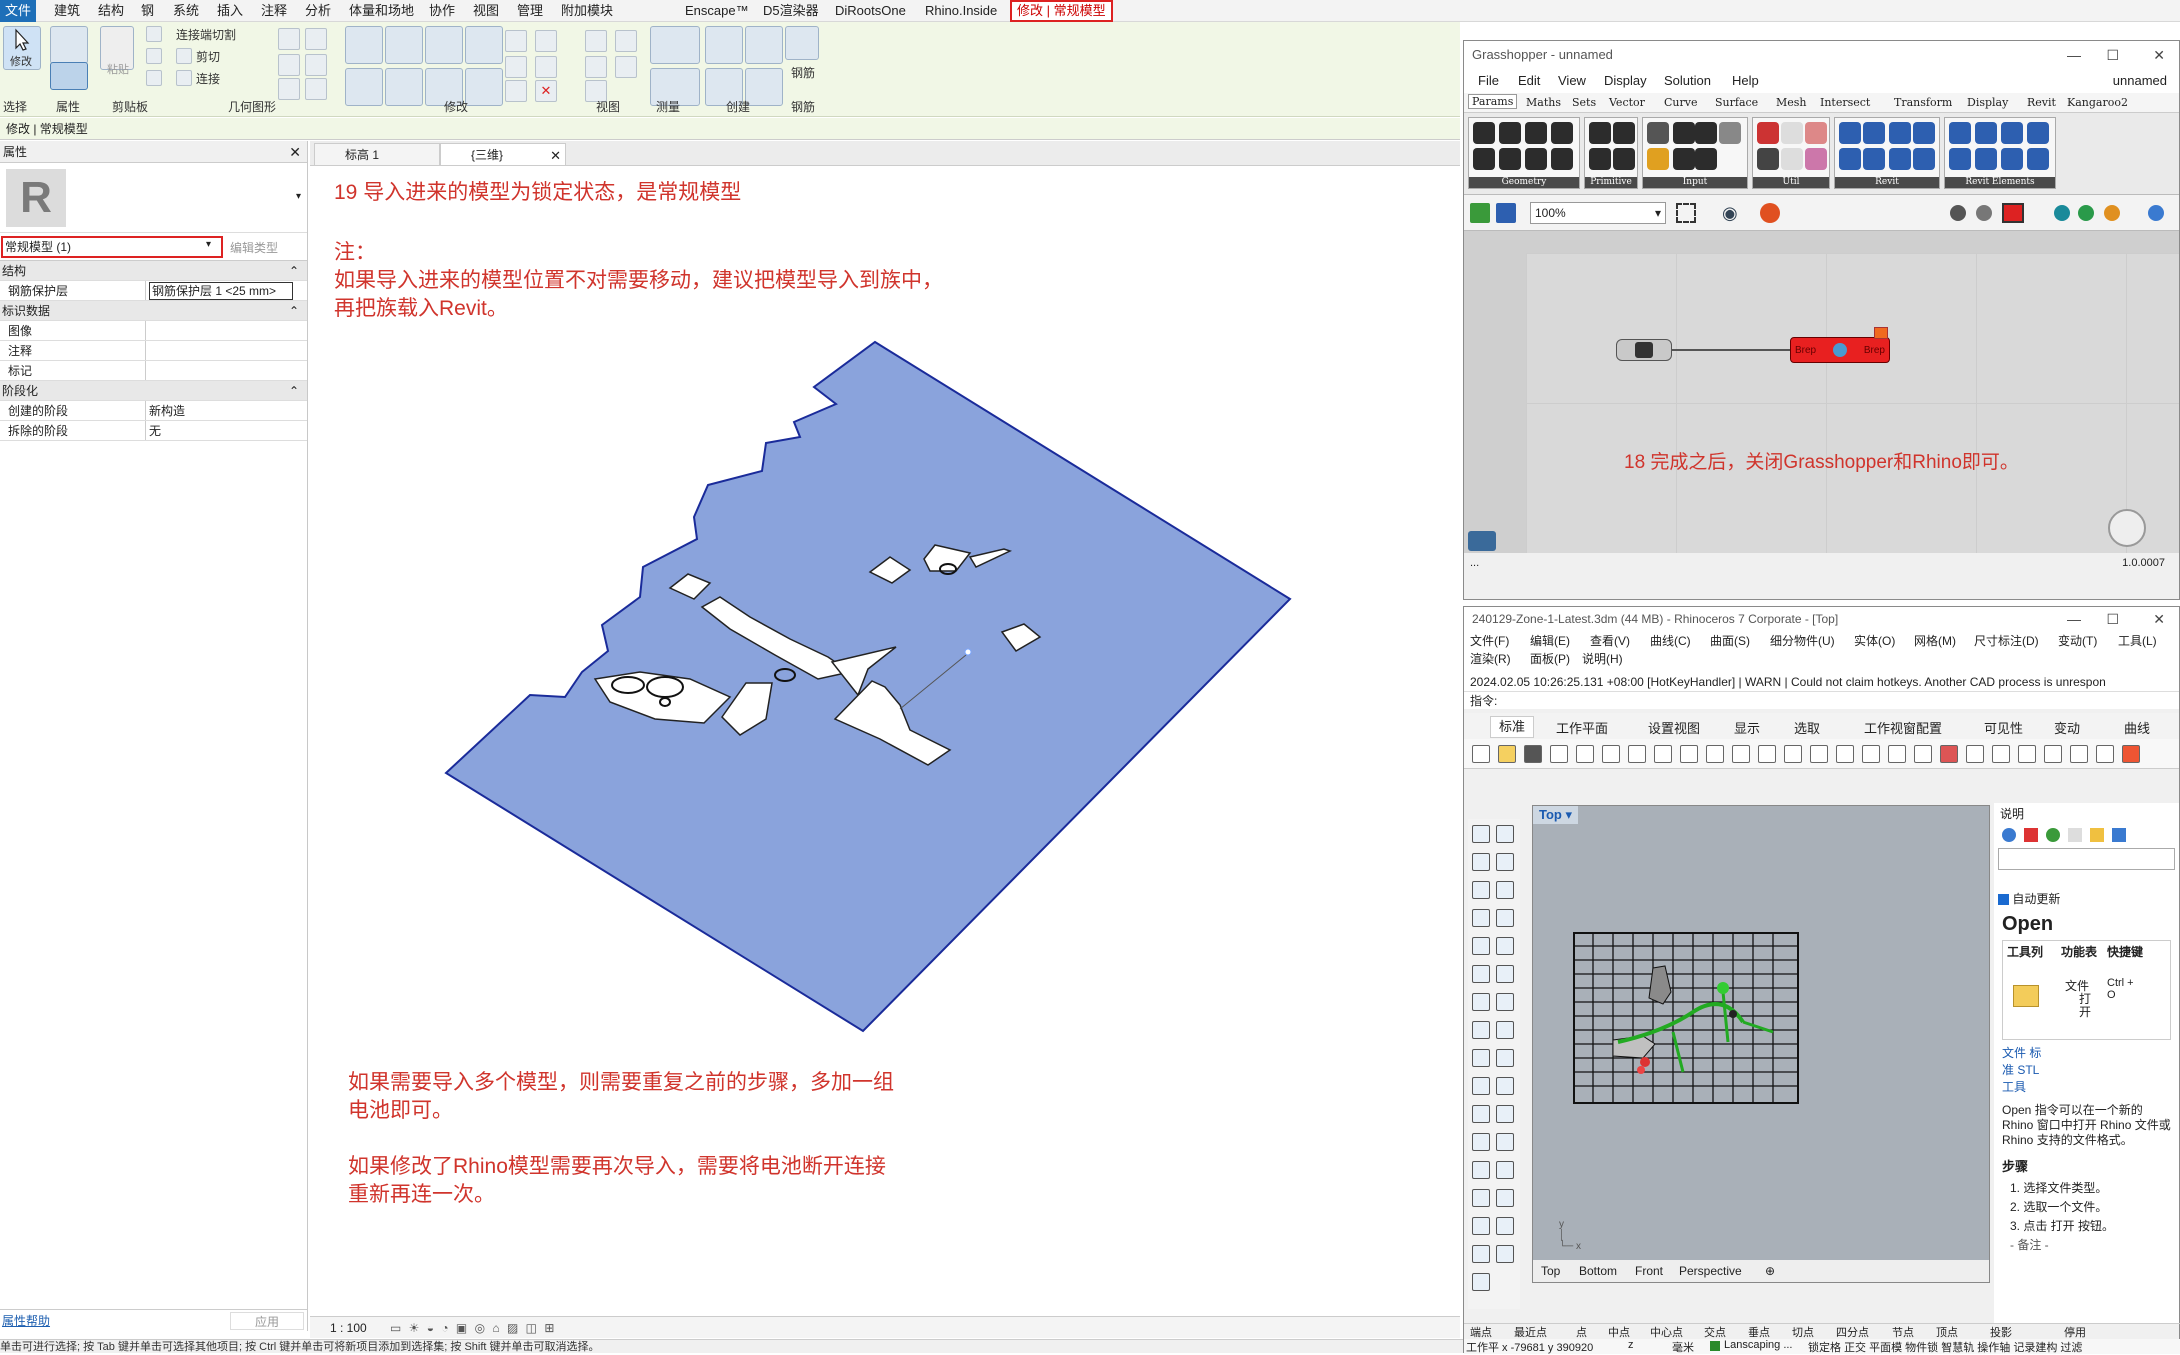  What do you see at coordinates (1923, 102) in the screenshot?
I see `gh-tab-transform: Transform` at bounding box center [1923, 102].